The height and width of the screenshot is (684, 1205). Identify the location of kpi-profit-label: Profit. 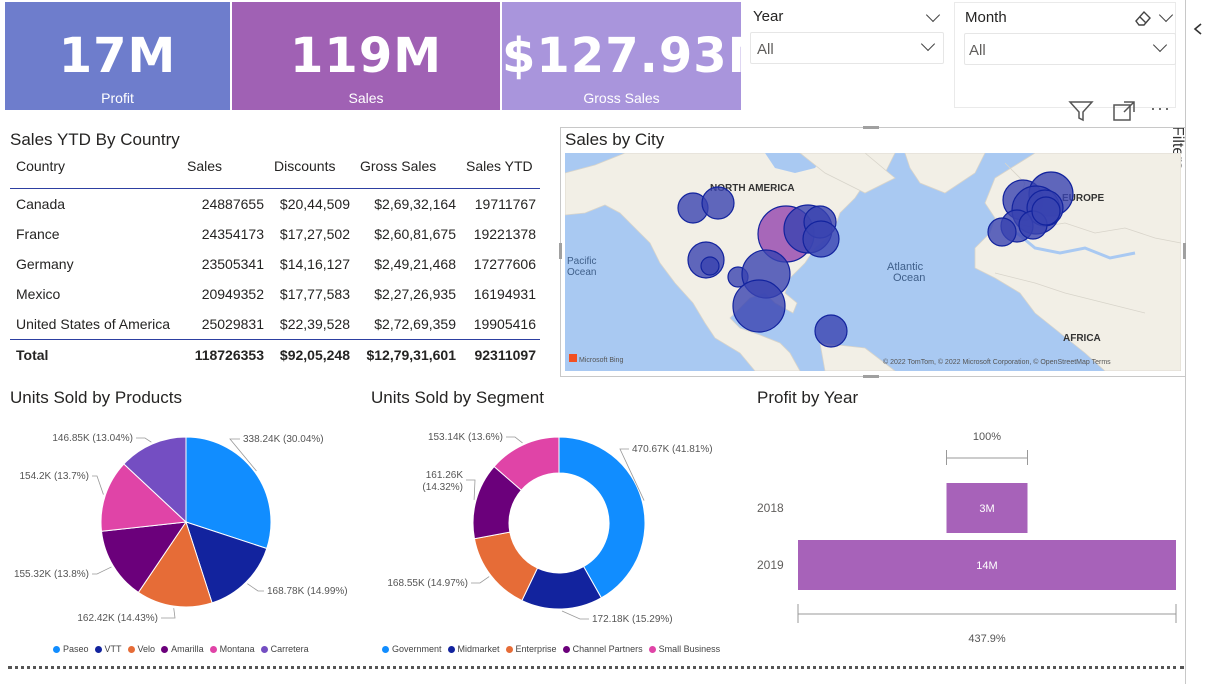
(117, 98).